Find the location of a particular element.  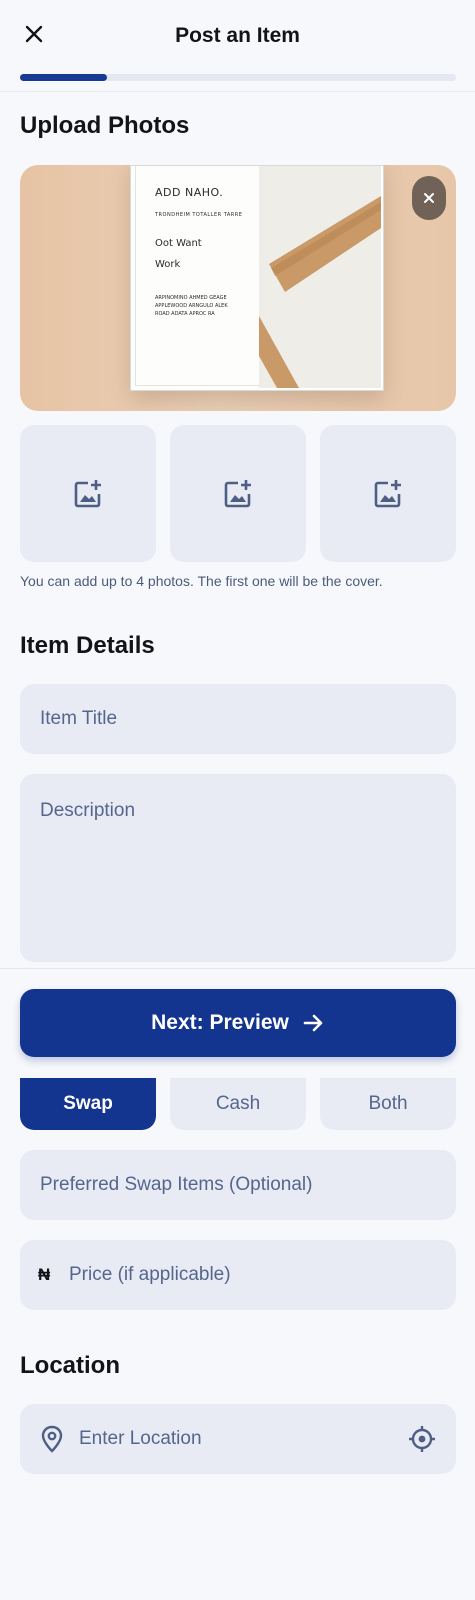

trade-option-cash: Cash is located at coordinates (238, 1104).